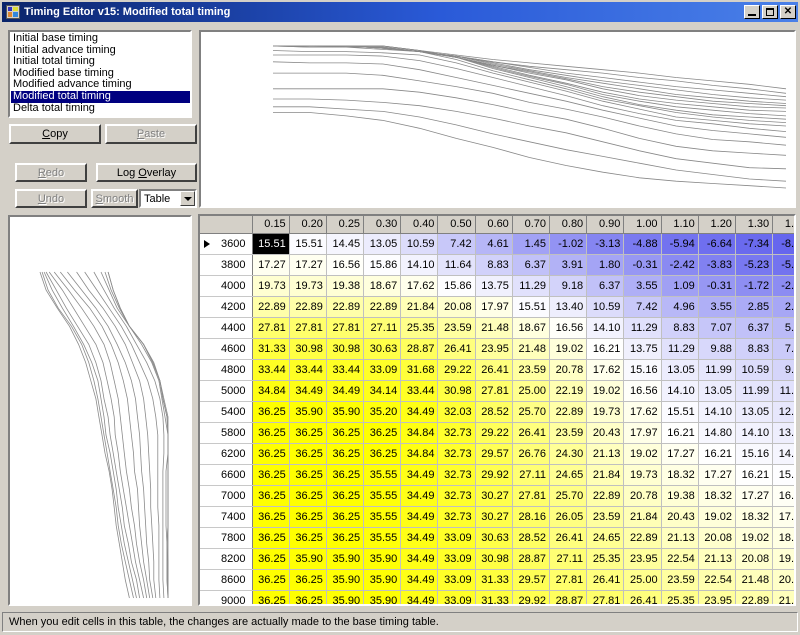  What do you see at coordinates (226, 370) in the screenshot?
I see `row-header: 4800` at bounding box center [226, 370].